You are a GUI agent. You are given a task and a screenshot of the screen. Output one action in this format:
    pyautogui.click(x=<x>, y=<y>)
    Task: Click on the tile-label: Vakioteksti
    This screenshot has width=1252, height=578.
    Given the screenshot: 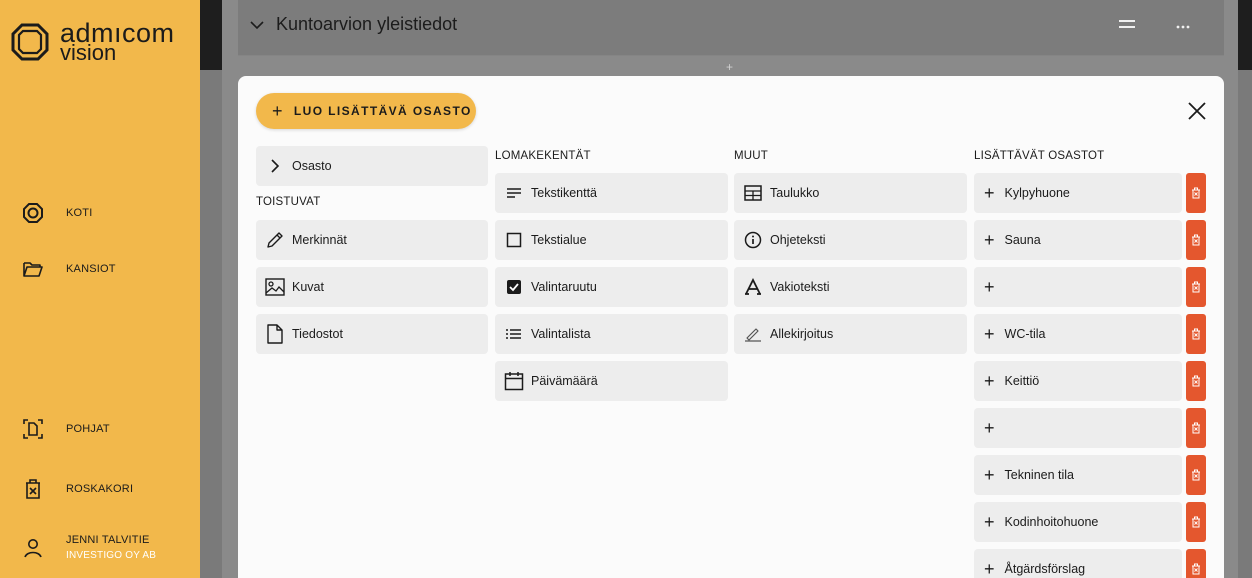 What is the action you would take?
    pyautogui.click(x=800, y=287)
    